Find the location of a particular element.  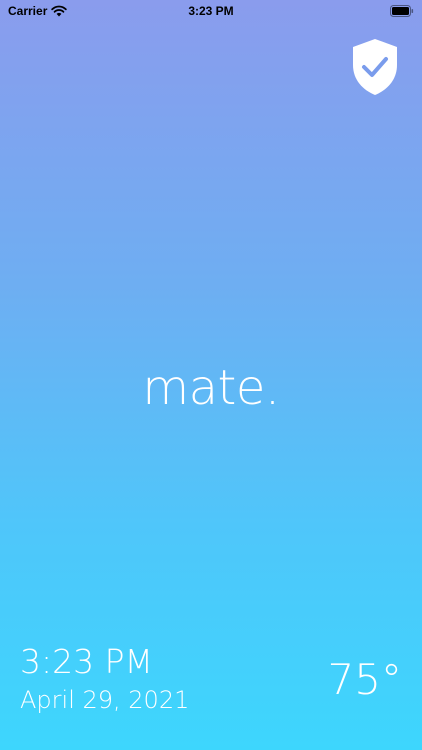

status-time: 3:23 PM is located at coordinates (211, 11).